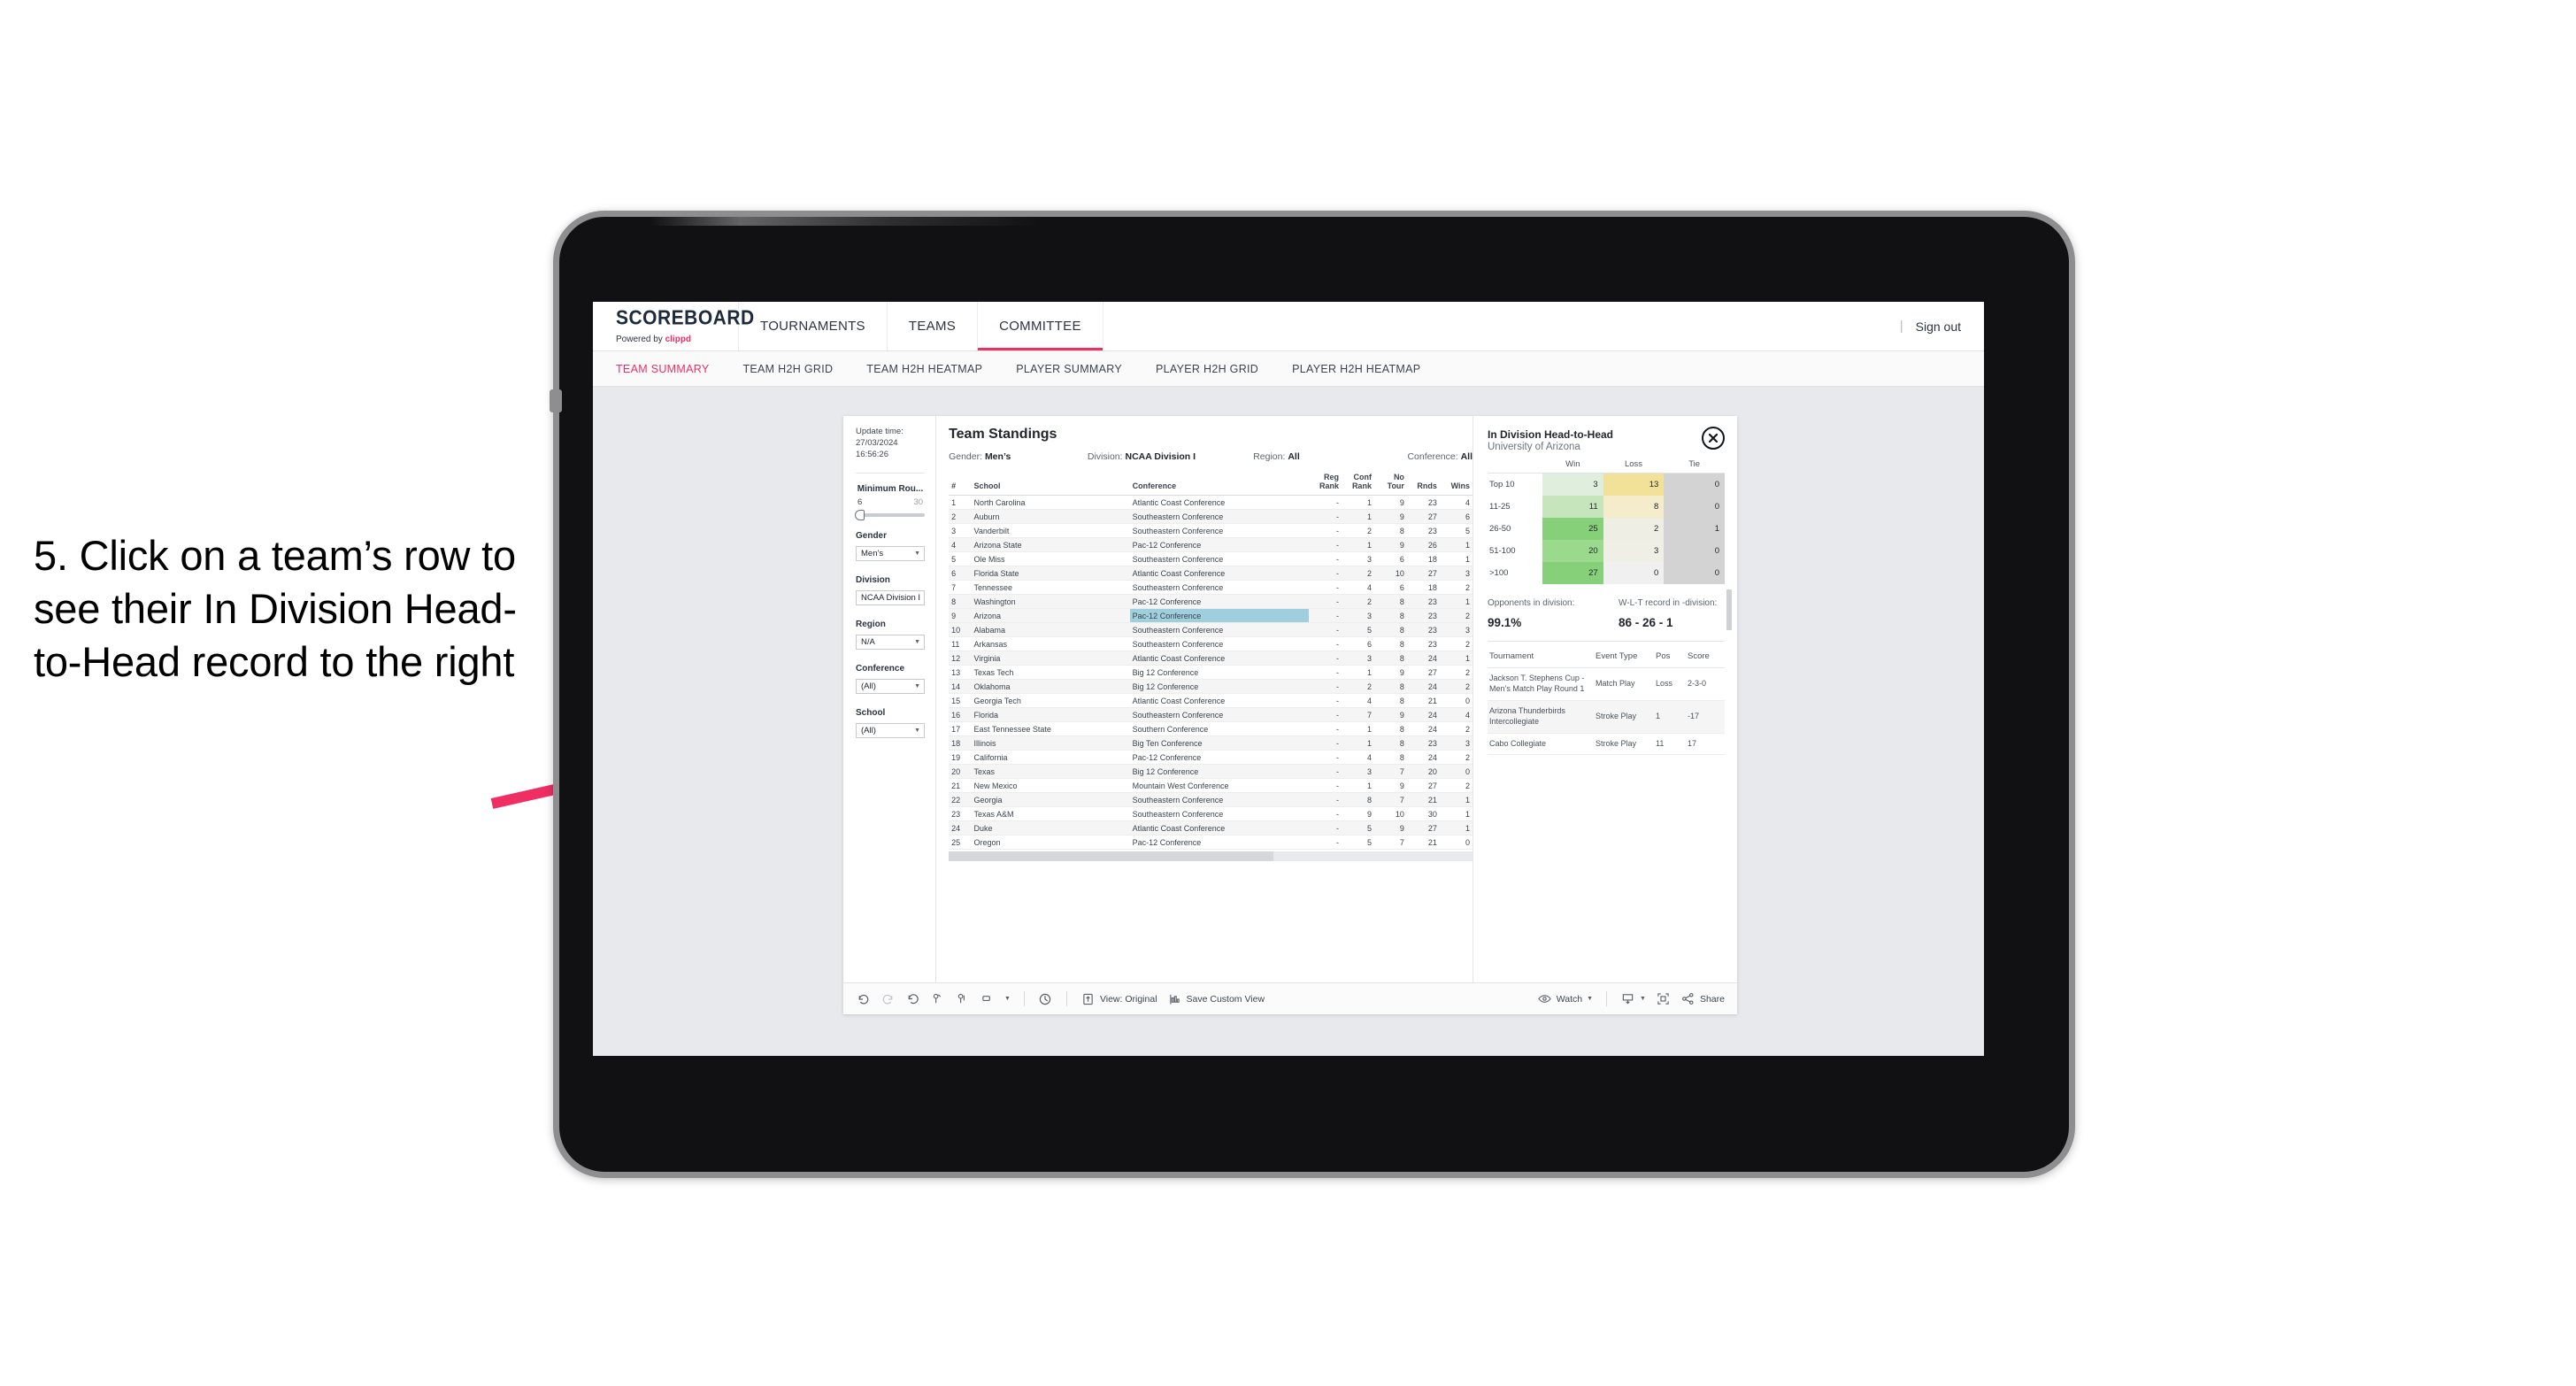  I want to click on undo-icon, so click(863, 998).